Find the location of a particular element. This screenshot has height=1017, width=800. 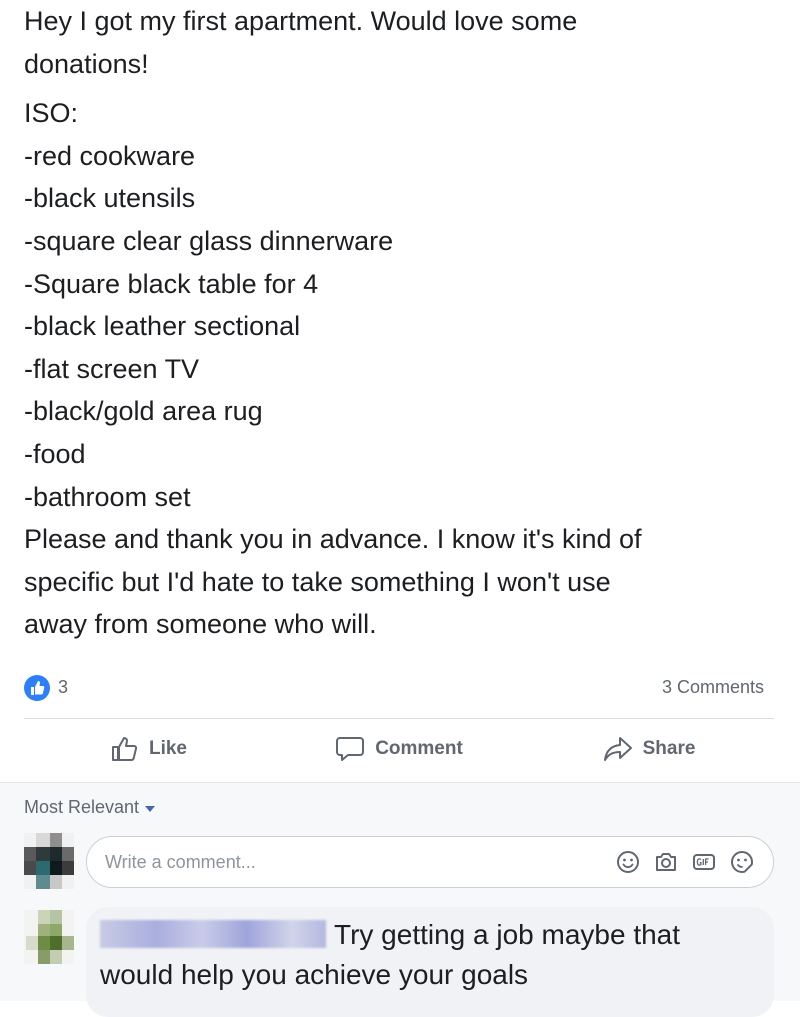

divider is located at coordinates (399, 718).